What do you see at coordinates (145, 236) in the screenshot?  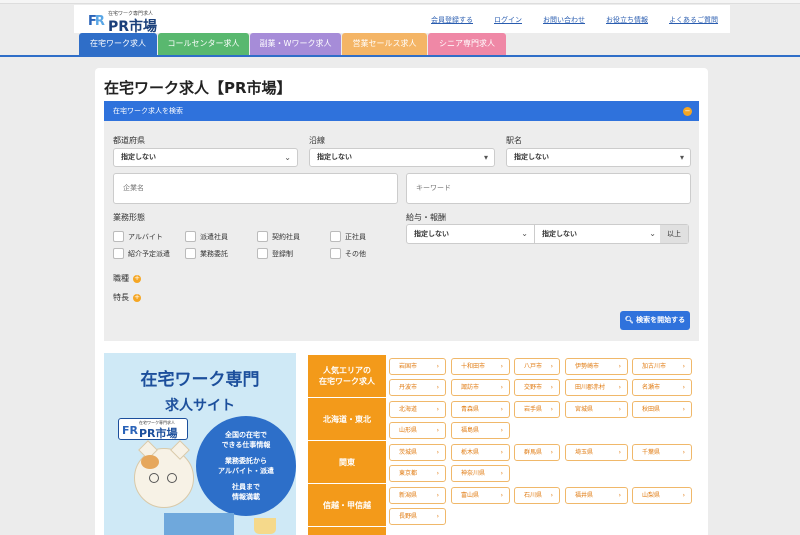 I see `checkbox-label: アルバイト` at bounding box center [145, 236].